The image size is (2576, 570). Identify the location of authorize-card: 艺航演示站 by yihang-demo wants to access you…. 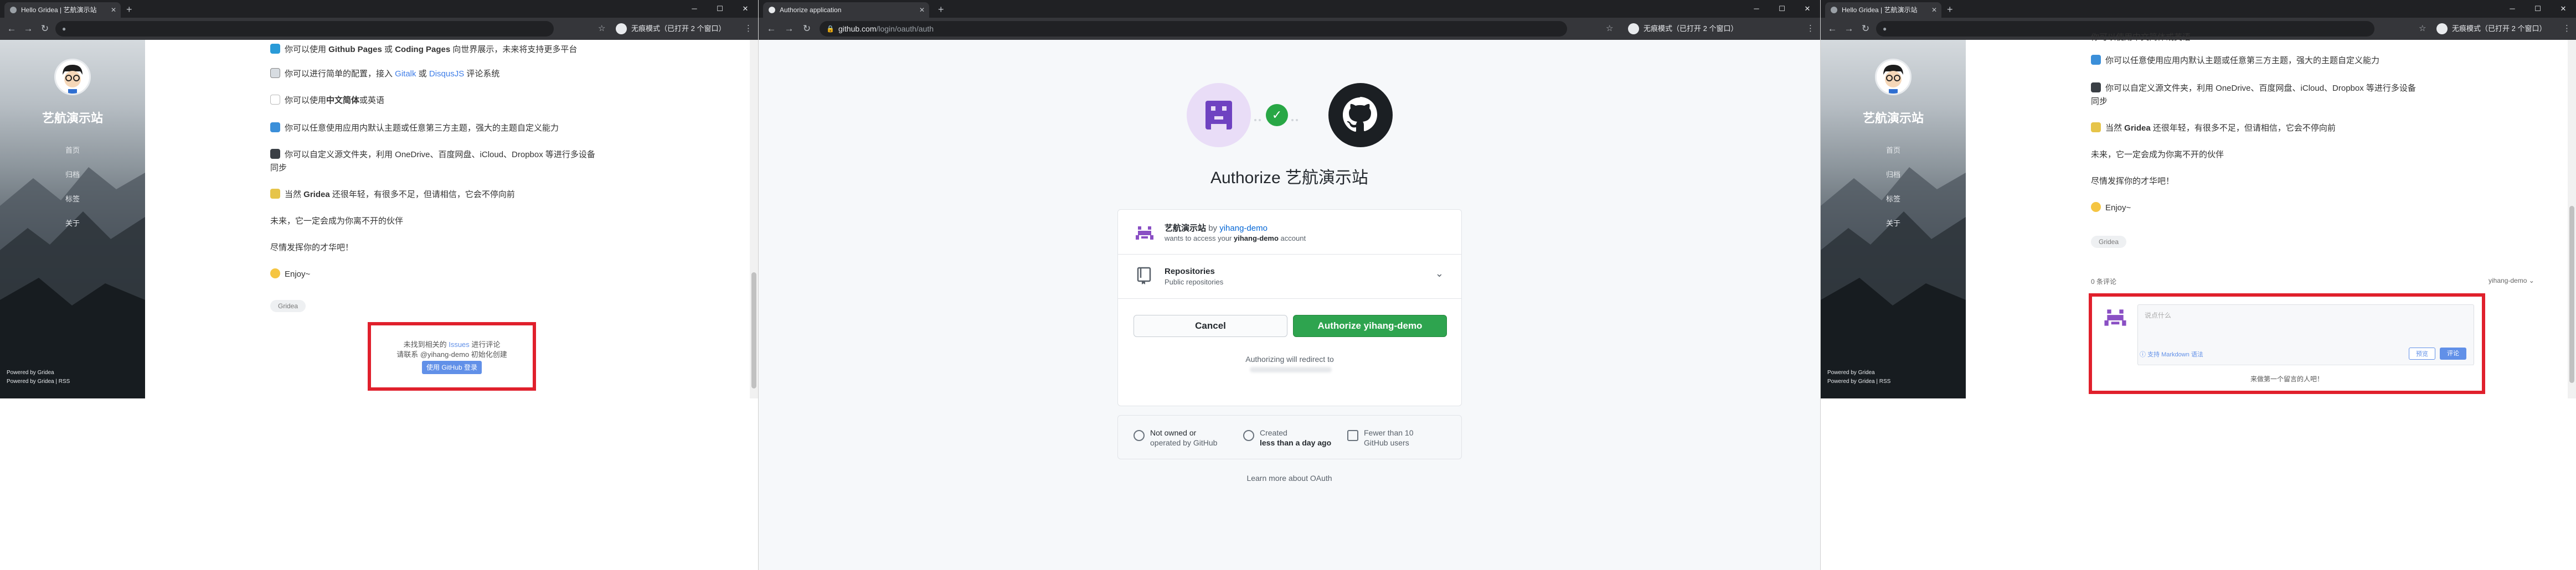
(1289, 307).